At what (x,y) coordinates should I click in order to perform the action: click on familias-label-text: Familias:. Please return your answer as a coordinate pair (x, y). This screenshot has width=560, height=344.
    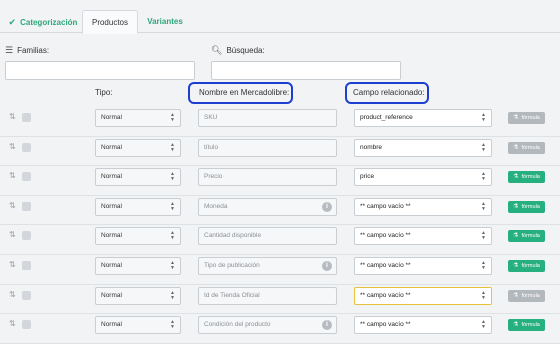
    Looking at the image, I should click on (33, 50).